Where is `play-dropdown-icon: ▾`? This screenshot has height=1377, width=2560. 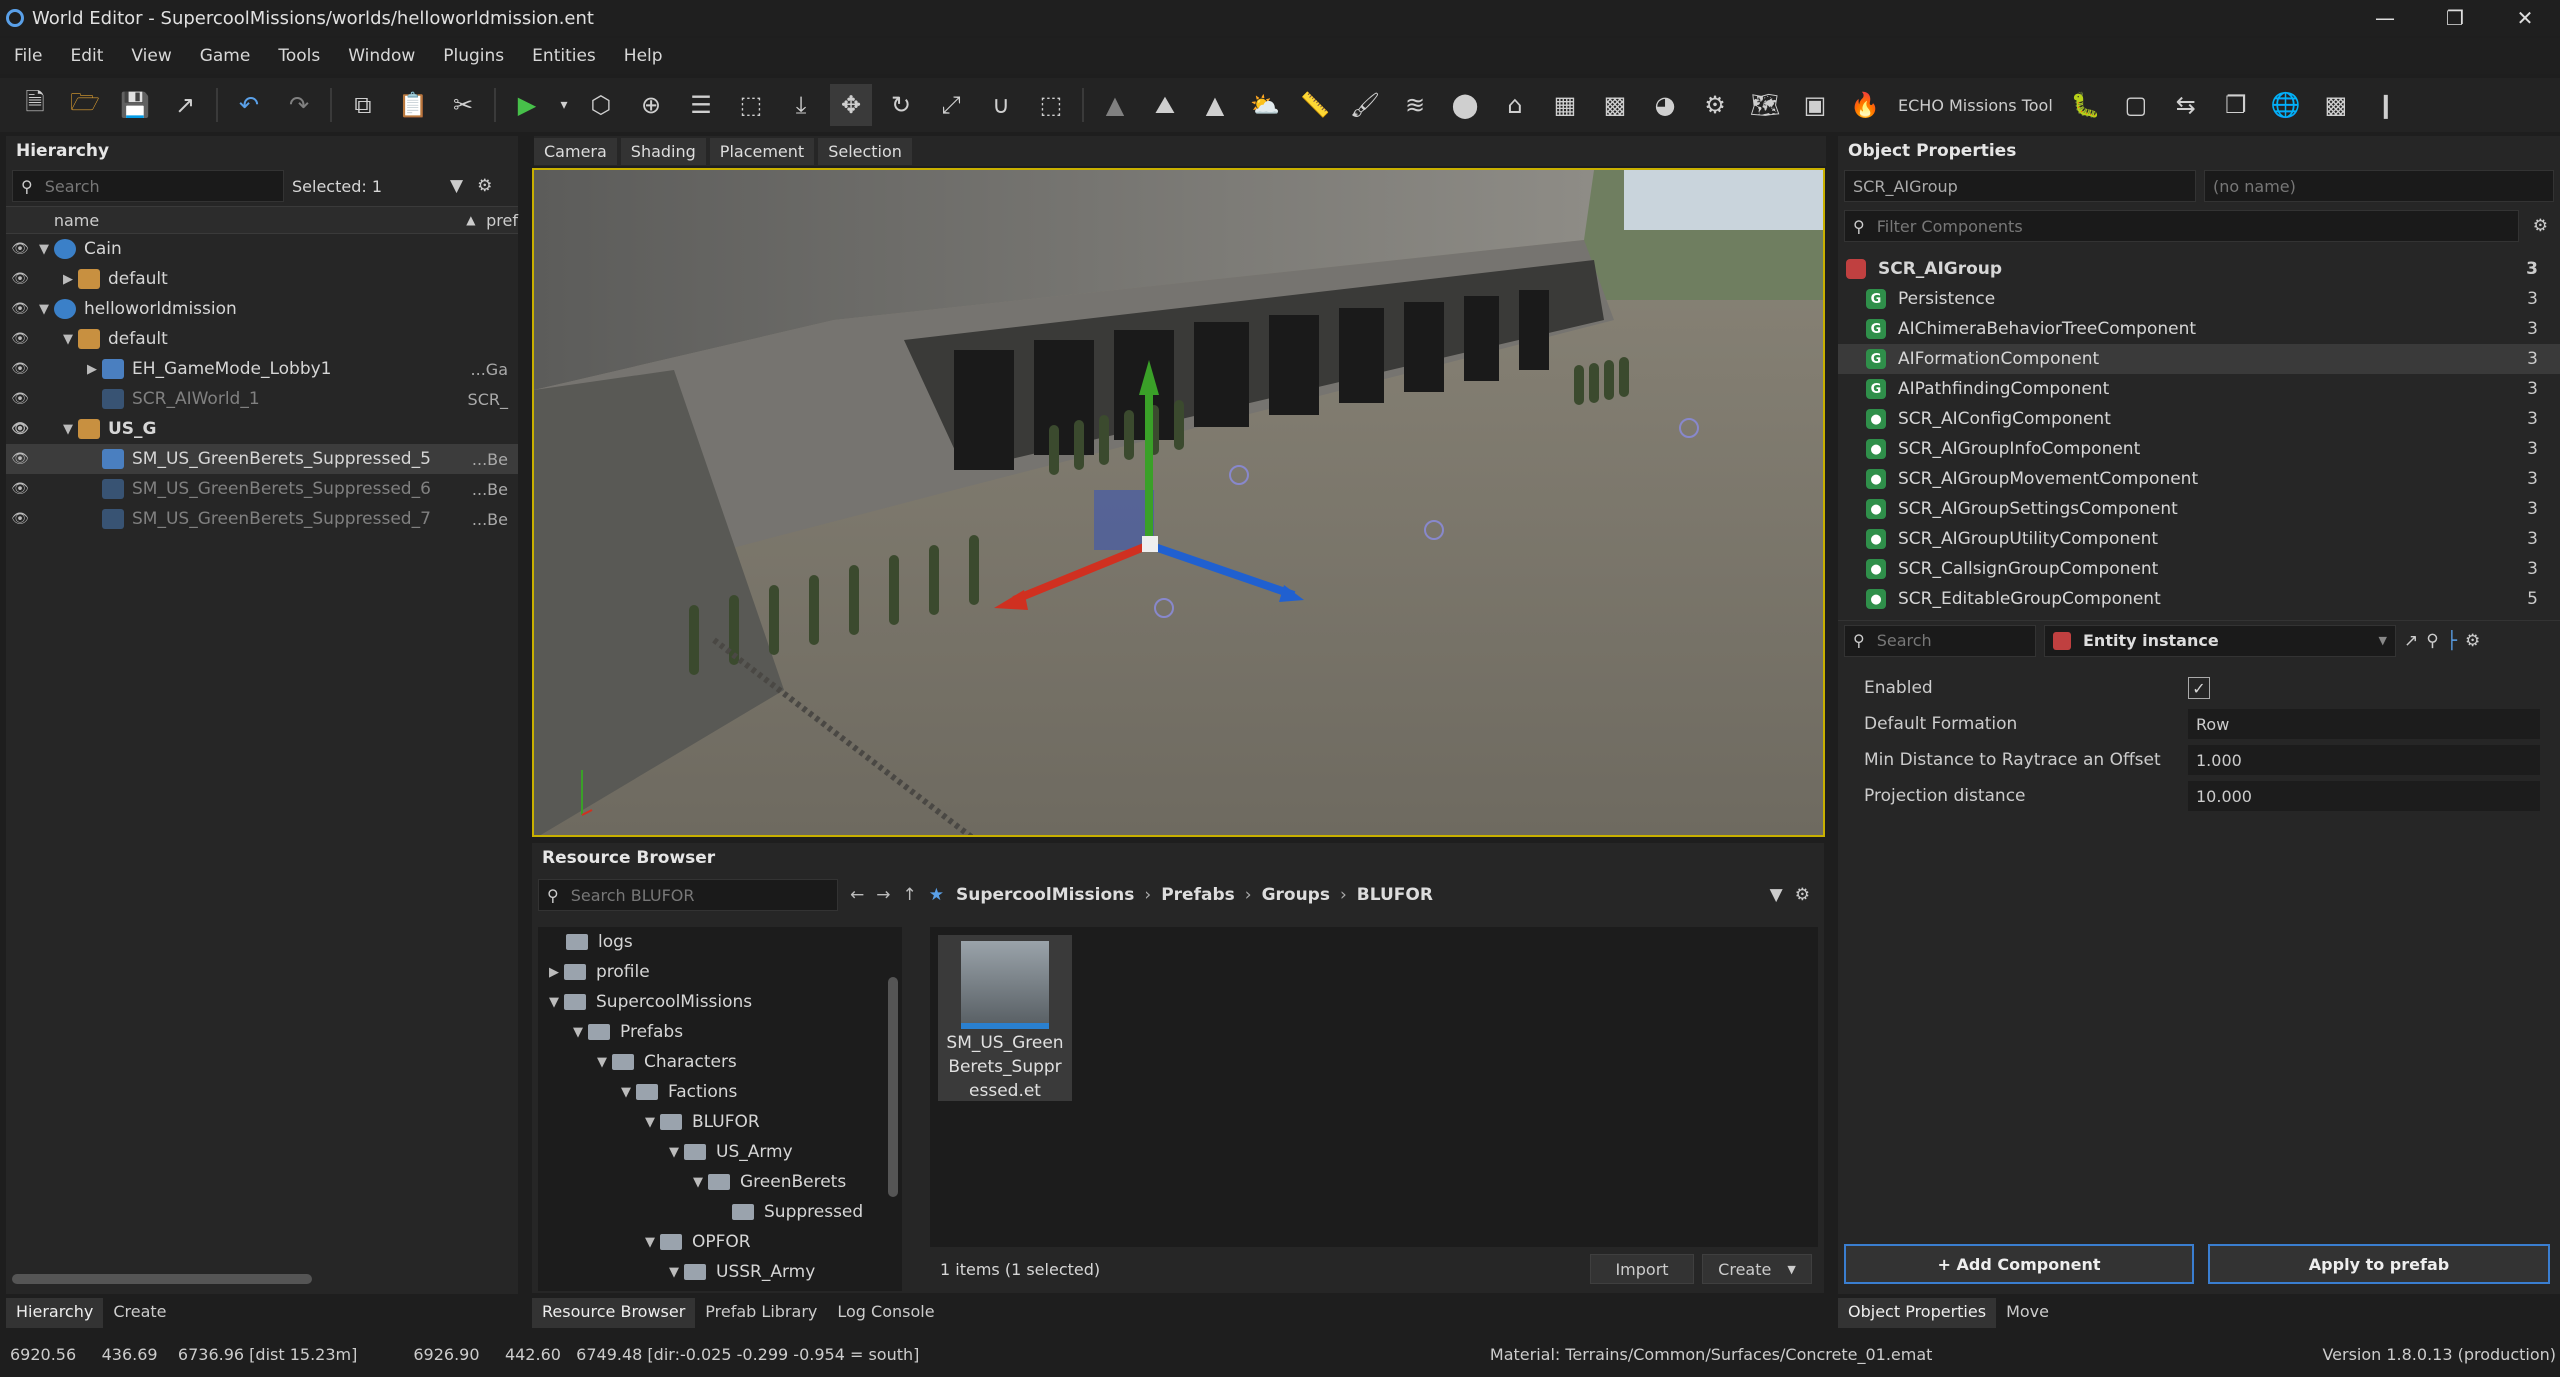 play-dropdown-icon: ▾ is located at coordinates (564, 105).